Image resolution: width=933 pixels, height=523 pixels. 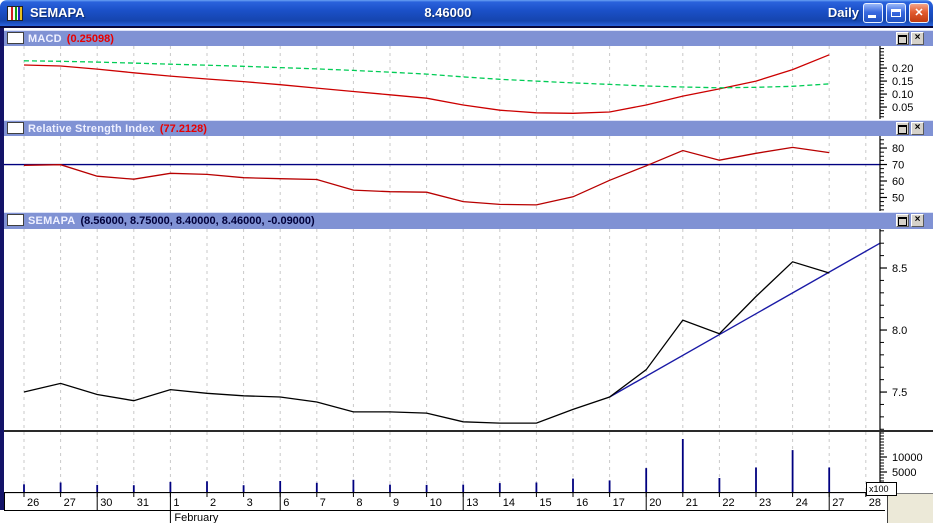 I want to click on volume-plot: 5000 10000, so click(x=468, y=462).